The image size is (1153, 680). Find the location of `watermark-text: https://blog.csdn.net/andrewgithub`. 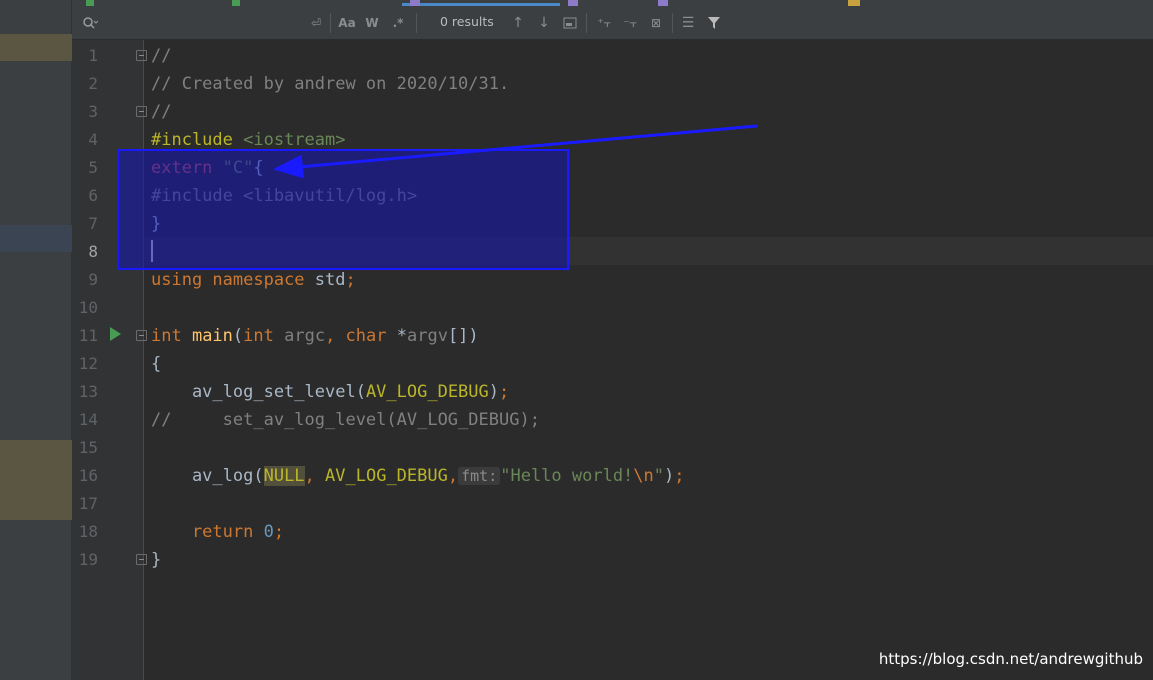

watermark-text: https://blog.csdn.net/andrewgithub is located at coordinates (1010, 659).